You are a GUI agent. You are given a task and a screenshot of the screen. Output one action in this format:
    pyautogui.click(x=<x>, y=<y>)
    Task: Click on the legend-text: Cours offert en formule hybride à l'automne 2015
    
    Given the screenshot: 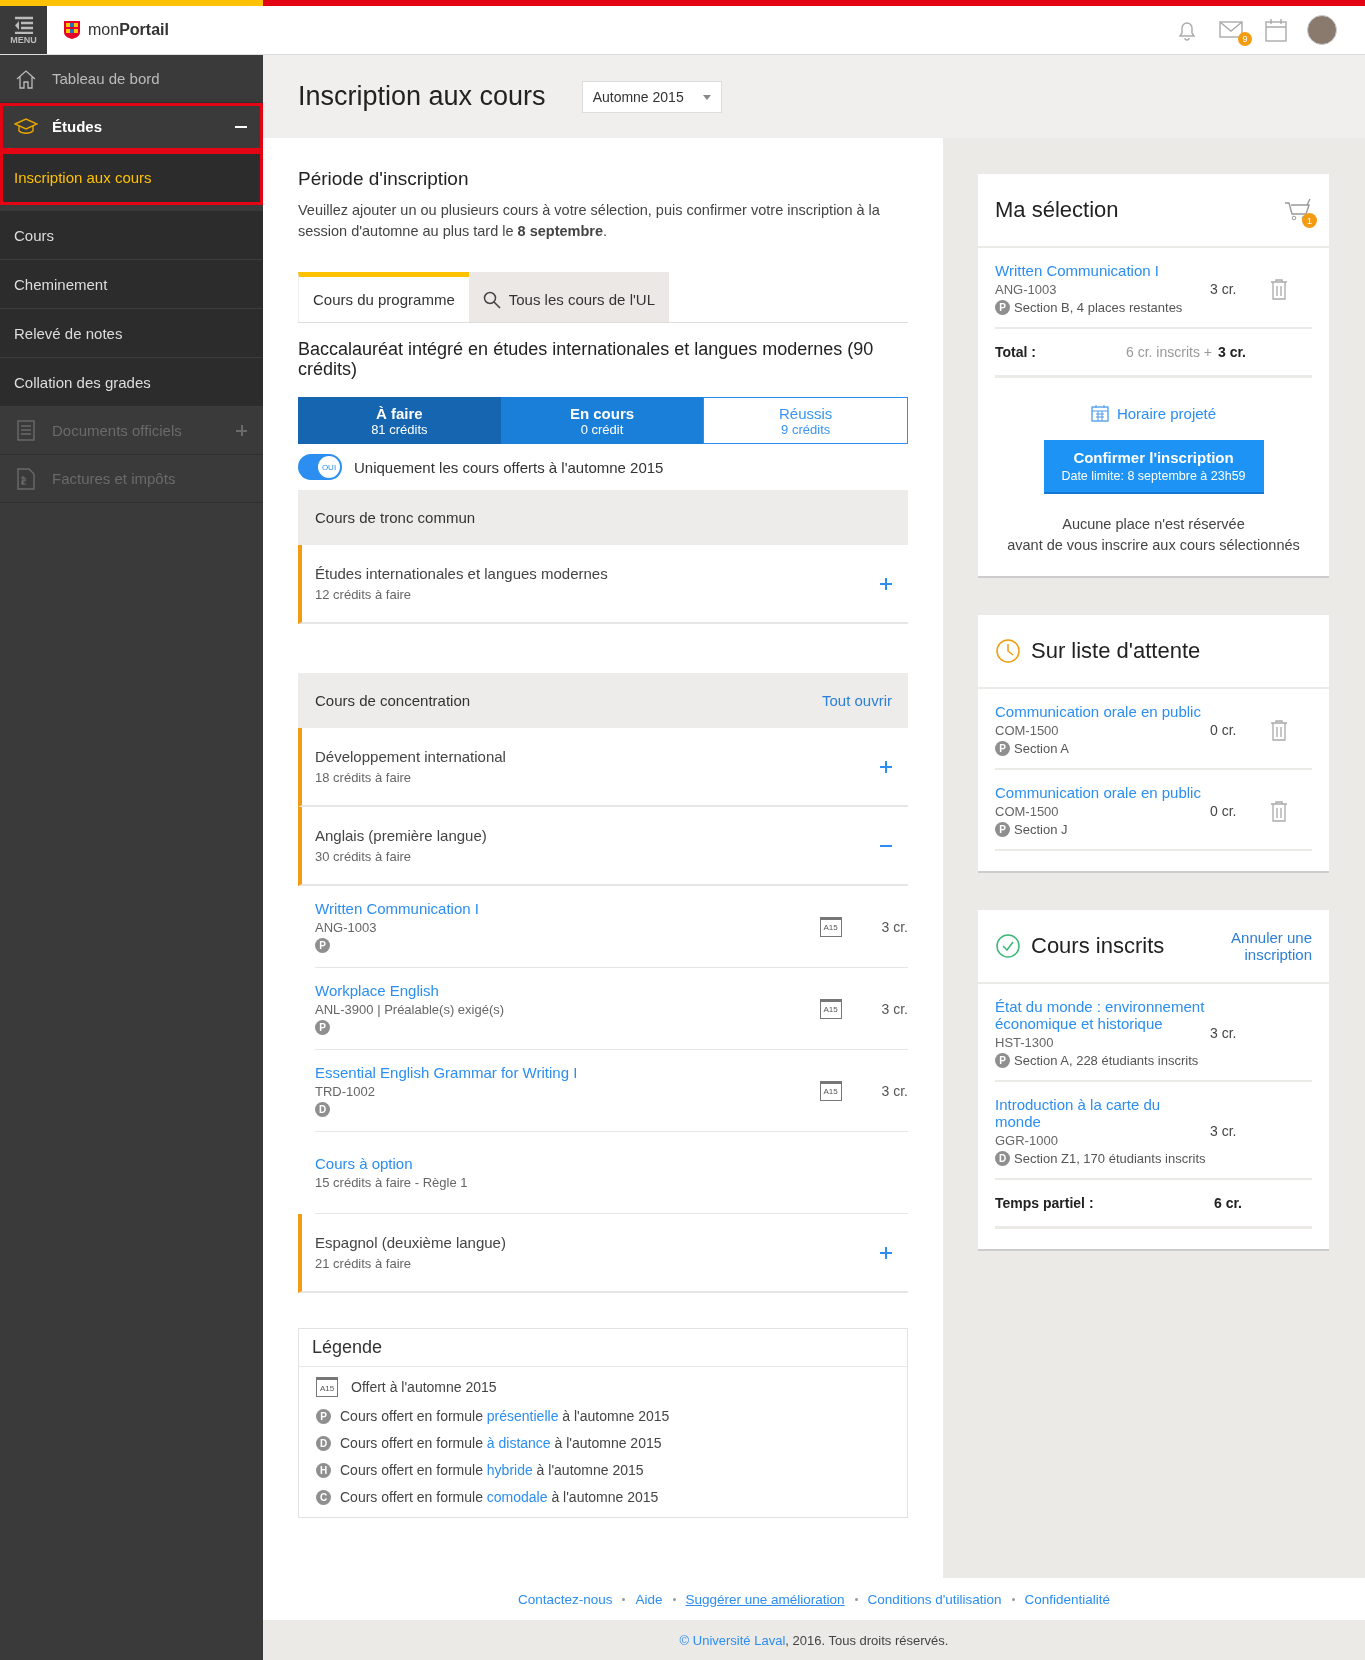 What is the action you would take?
    pyautogui.click(x=492, y=1470)
    